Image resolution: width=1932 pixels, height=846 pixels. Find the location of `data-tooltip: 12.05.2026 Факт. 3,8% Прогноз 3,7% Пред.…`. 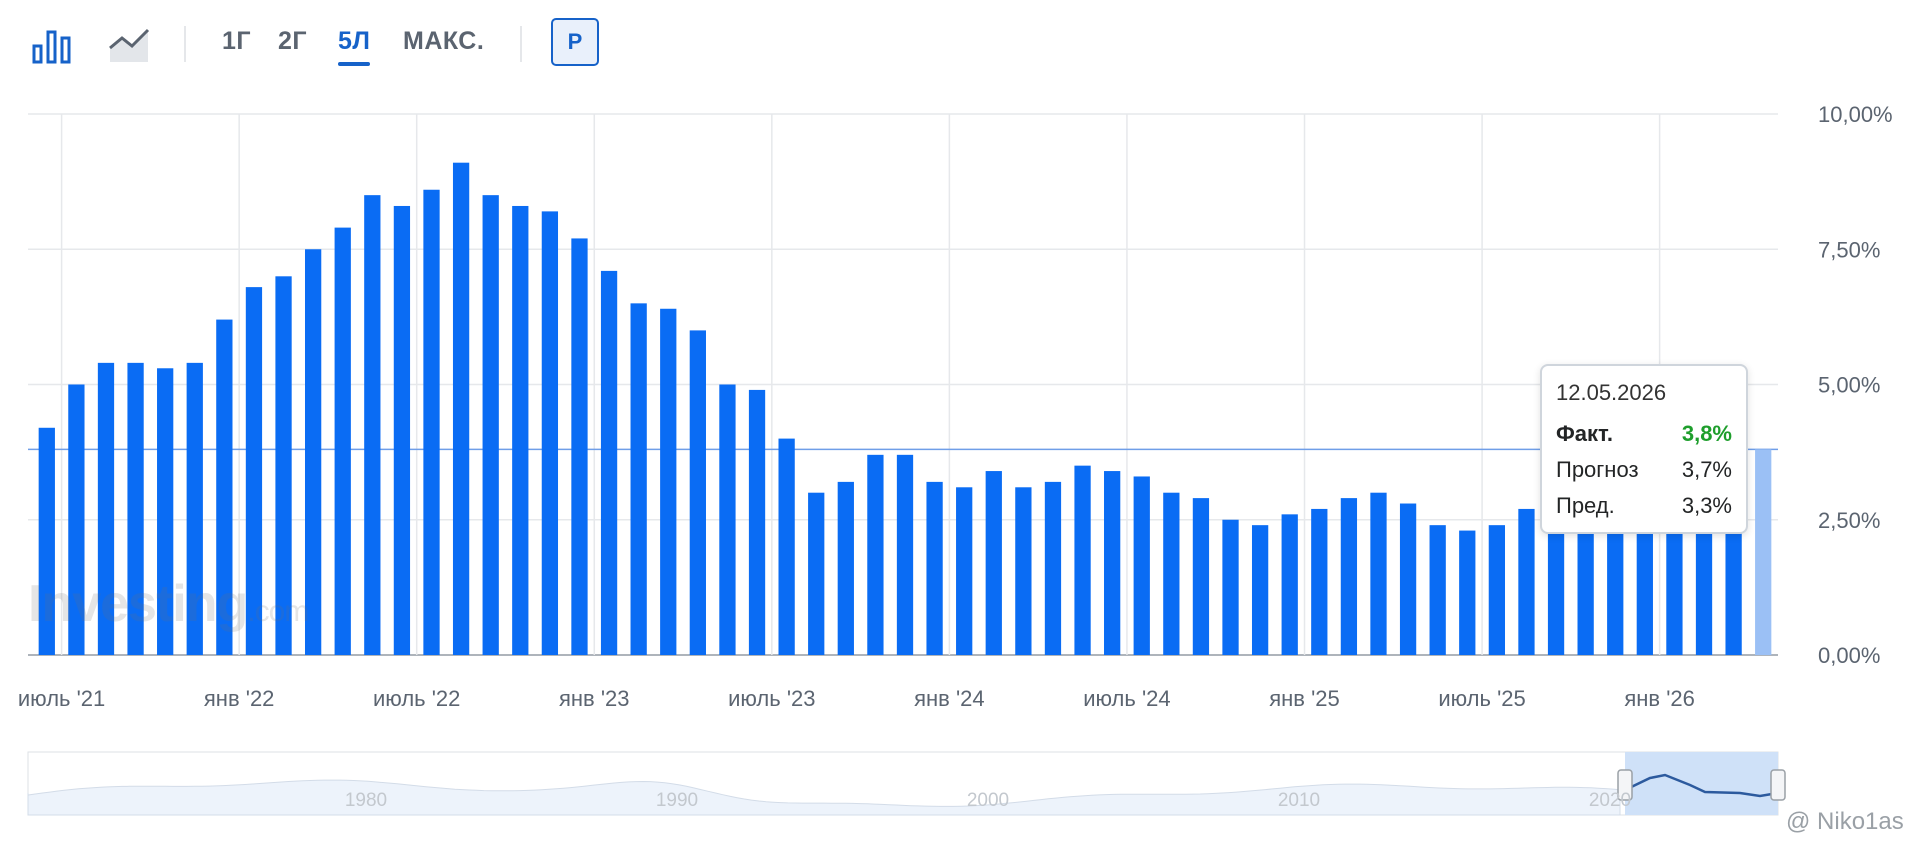

data-tooltip: 12.05.2026 Факт. 3,8% Прогноз 3,7% Пред.… is located at coordinates (1644, 449).